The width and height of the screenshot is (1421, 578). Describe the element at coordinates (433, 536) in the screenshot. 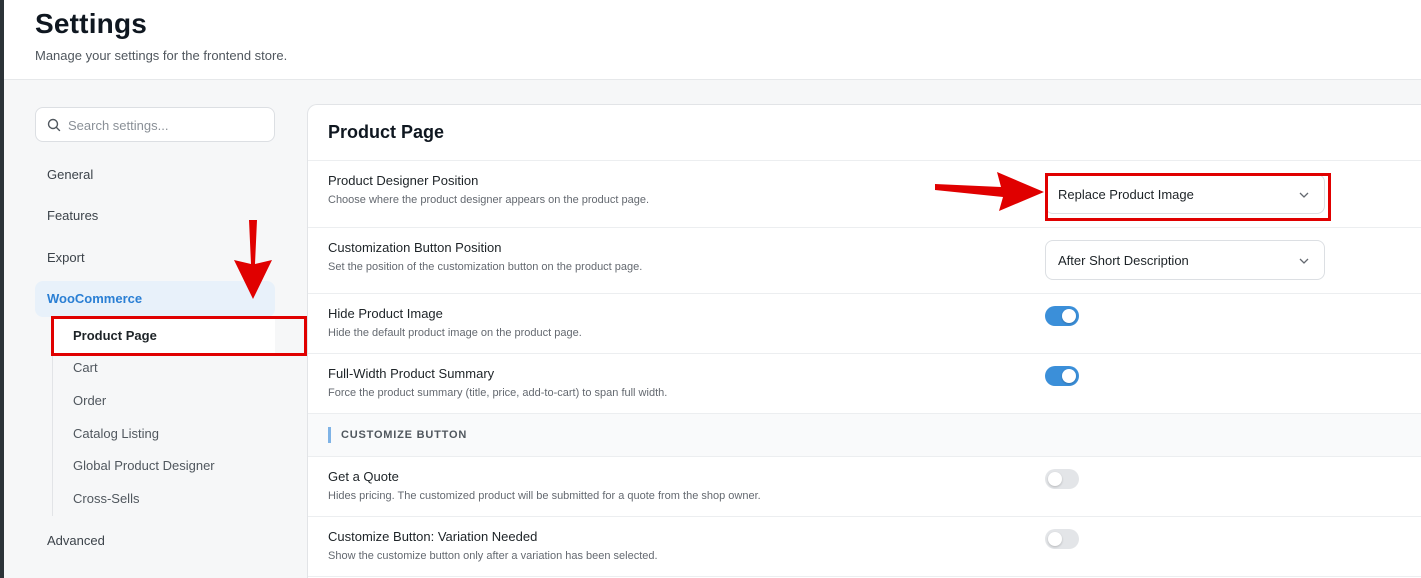

I see `setting-label: Customize Button: Variation Needed` at that location.